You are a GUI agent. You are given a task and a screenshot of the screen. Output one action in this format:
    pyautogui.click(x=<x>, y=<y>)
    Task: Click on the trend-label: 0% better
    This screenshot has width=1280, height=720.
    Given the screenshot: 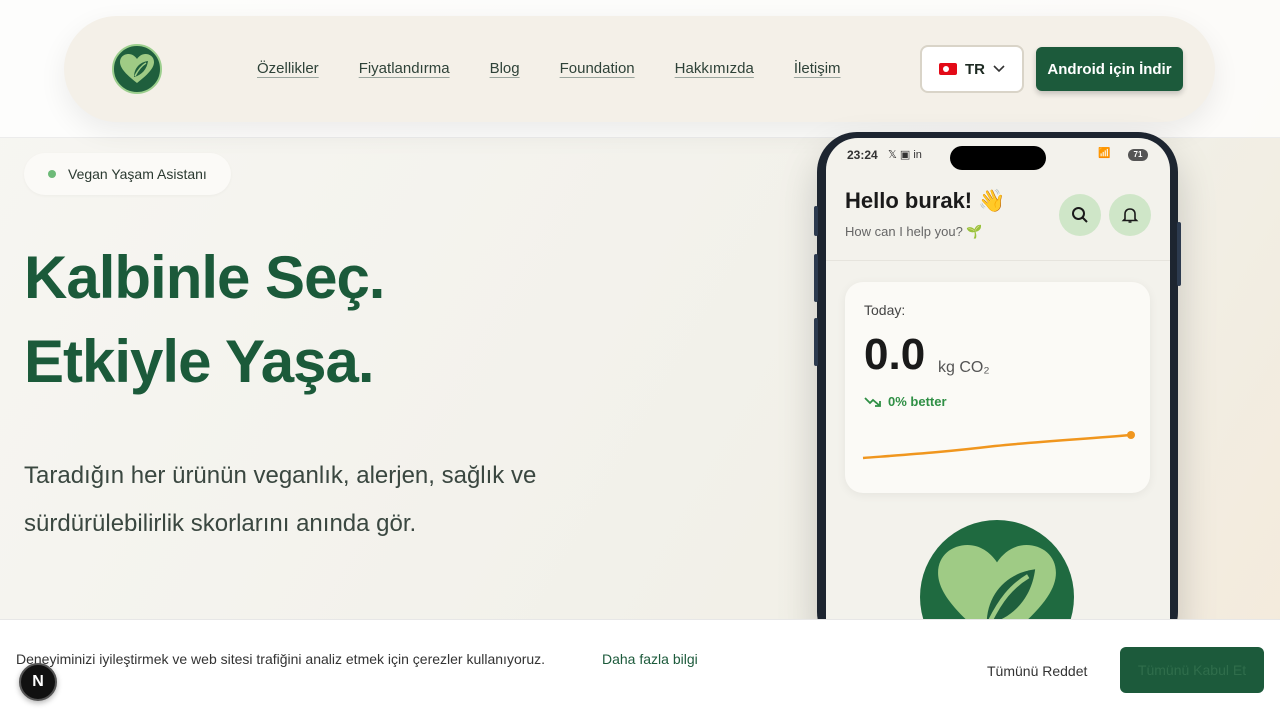 What is the action you would take?
    pyautogui.click(x=917, y=401)
    